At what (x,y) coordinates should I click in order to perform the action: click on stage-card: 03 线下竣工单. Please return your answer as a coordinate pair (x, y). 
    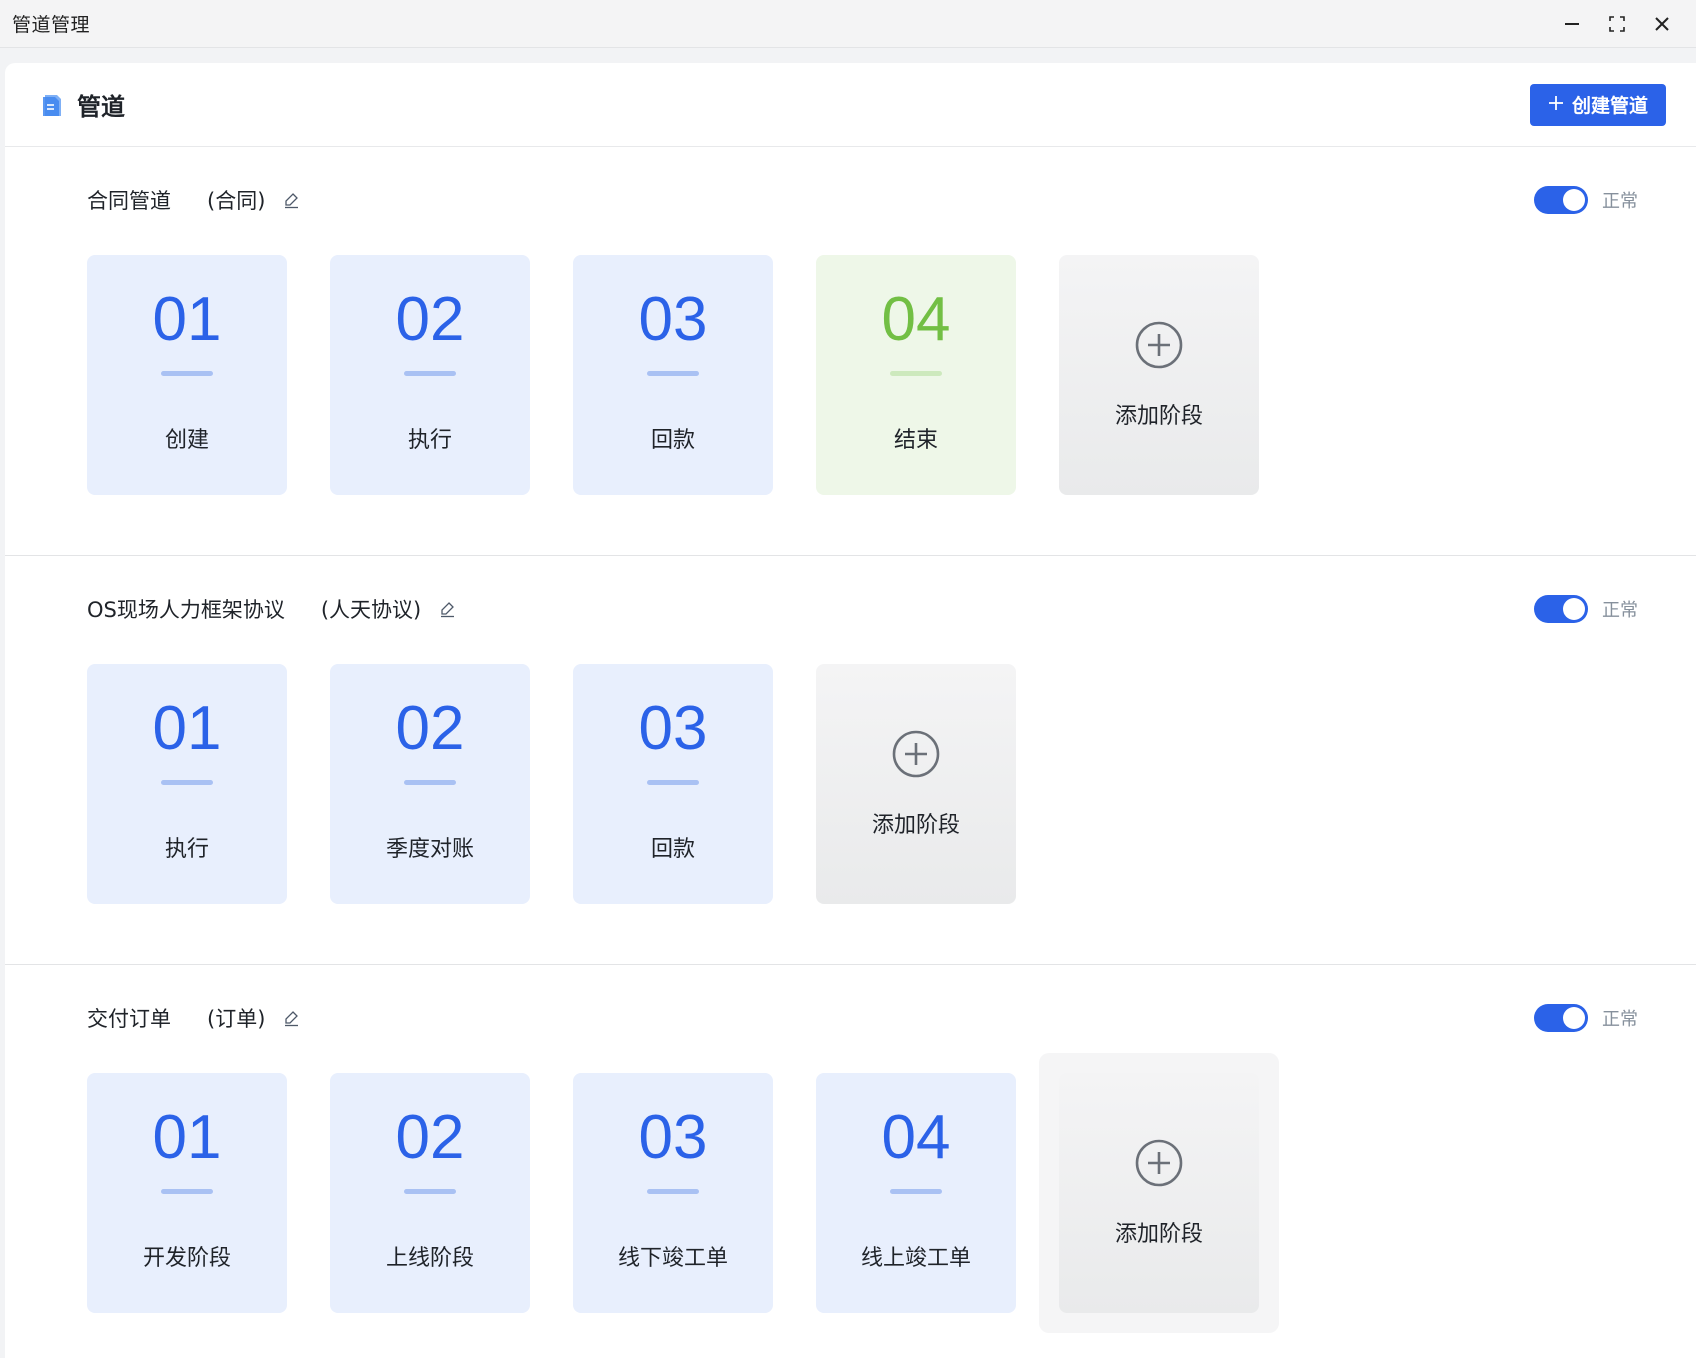
    Looking at the image, I should click on (673, 1193).